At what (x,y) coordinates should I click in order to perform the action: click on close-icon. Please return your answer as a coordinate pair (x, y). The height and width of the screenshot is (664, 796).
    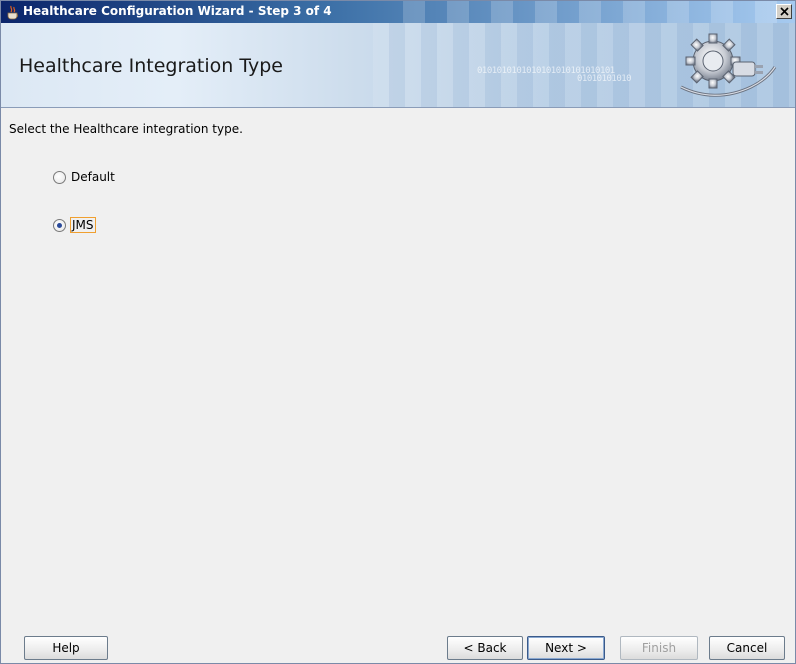
    Looking at the image, I should click on (784, 11).